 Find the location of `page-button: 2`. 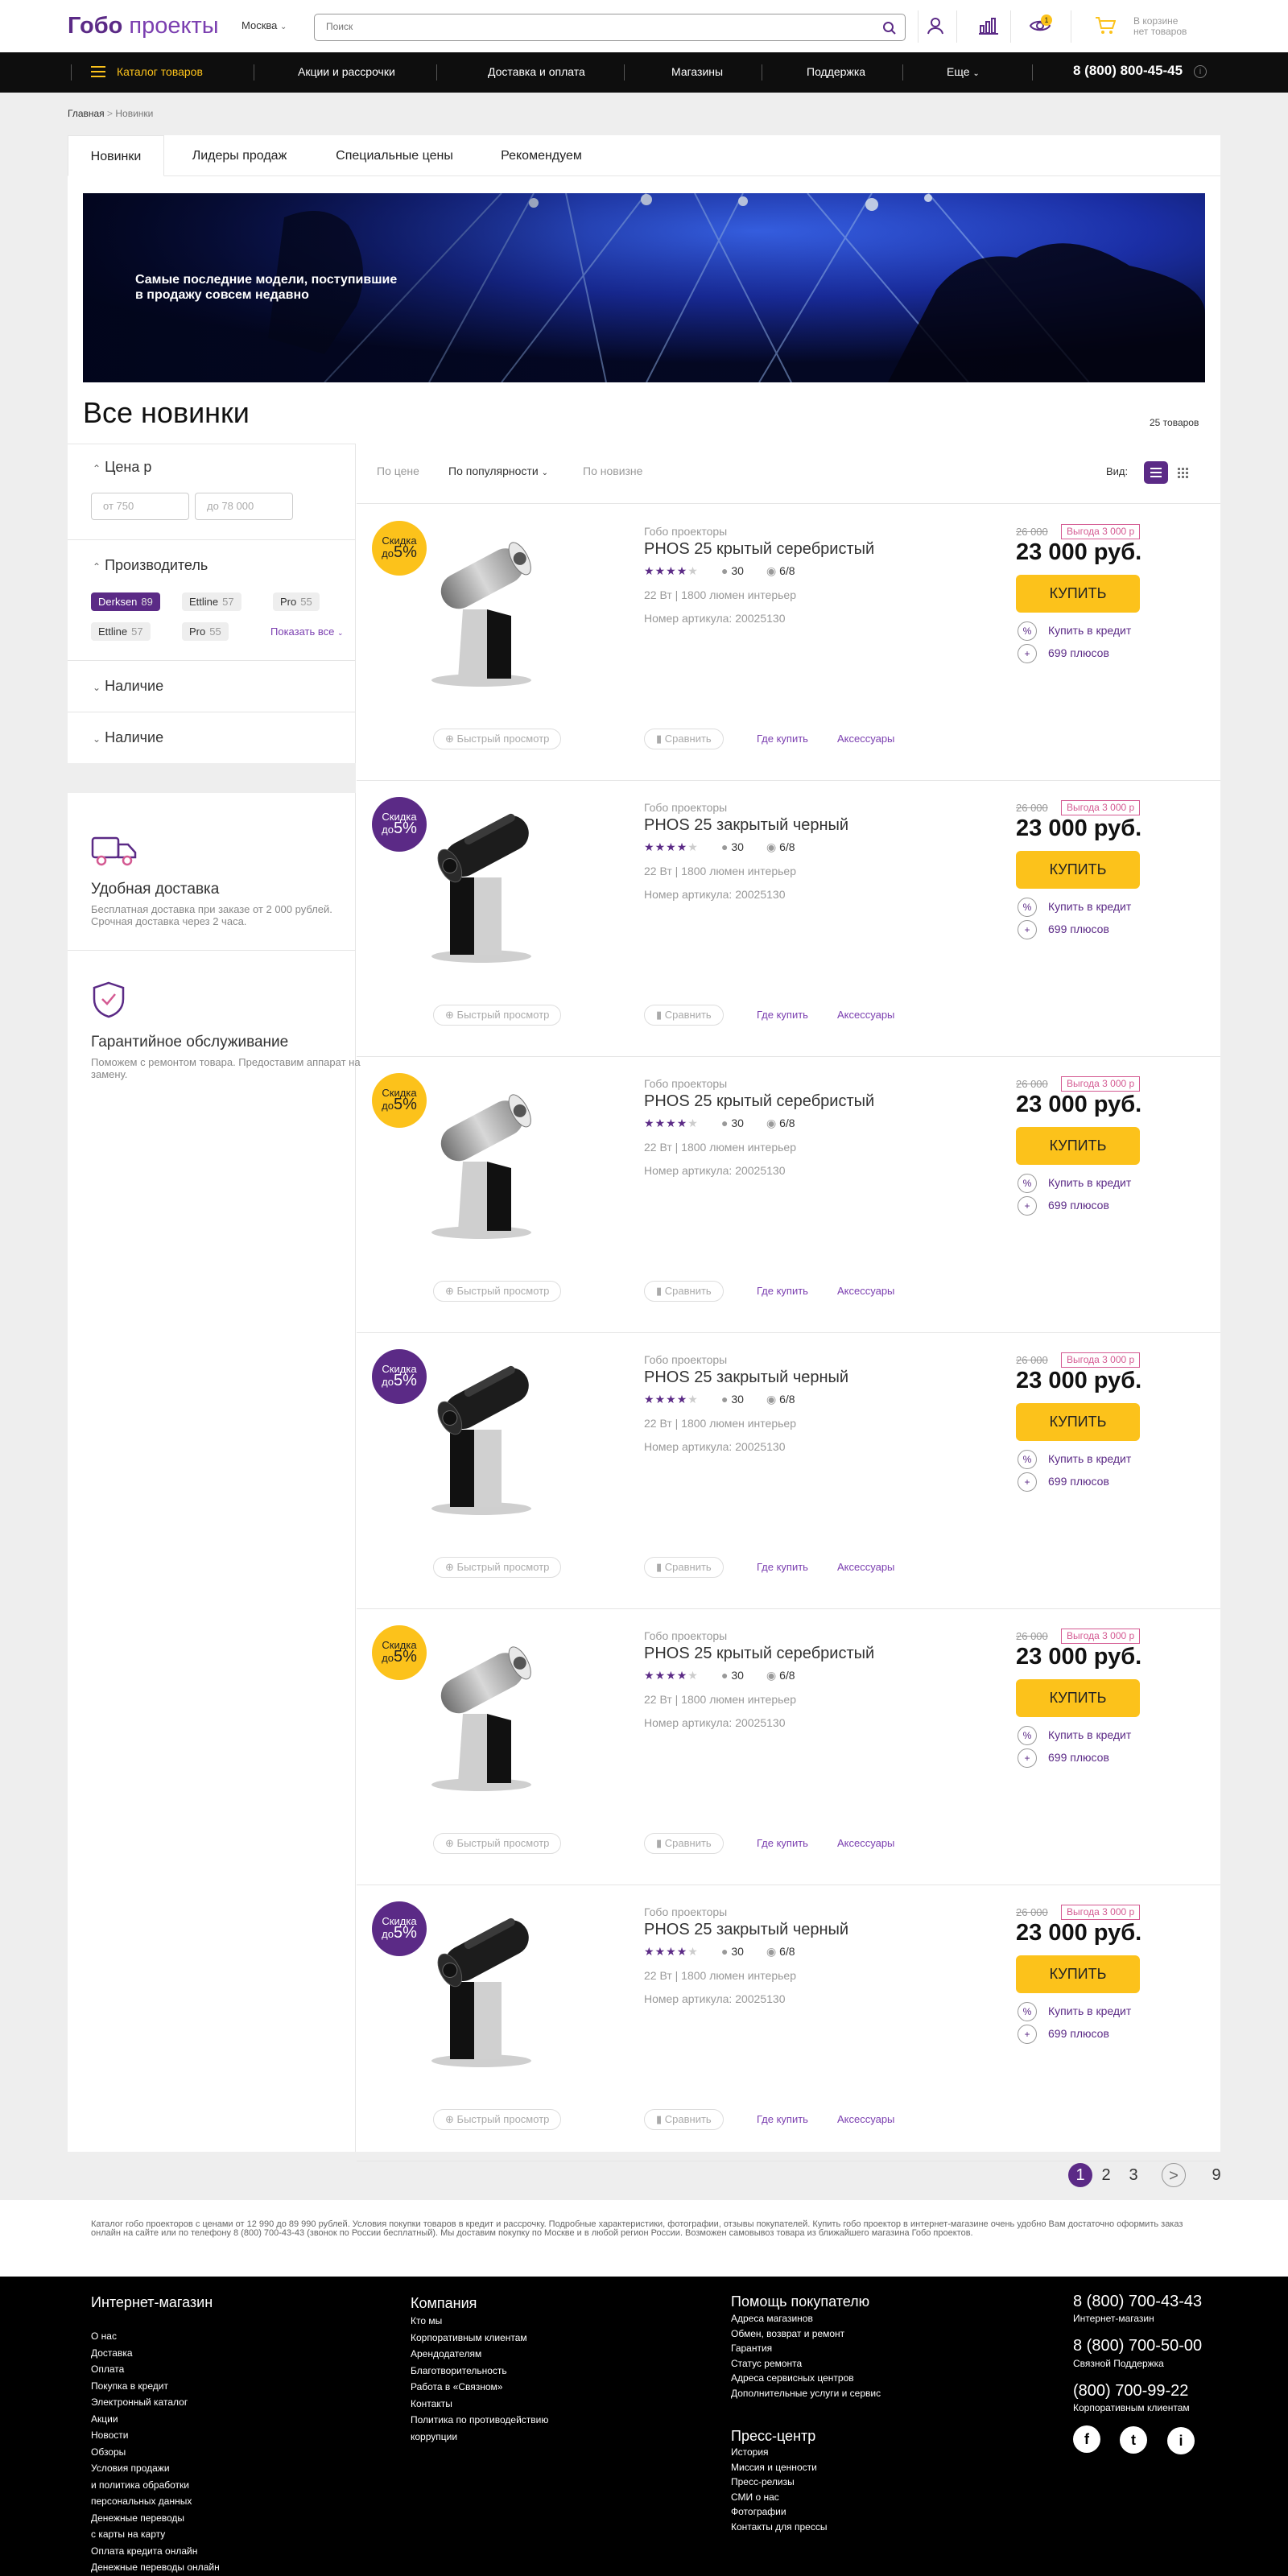

page-button: 2 is located at coordinates (1106, 2175).